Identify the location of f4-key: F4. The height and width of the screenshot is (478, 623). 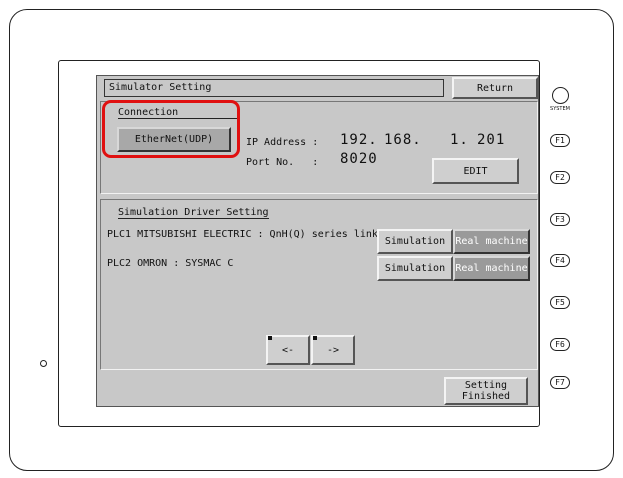
(560, 260).